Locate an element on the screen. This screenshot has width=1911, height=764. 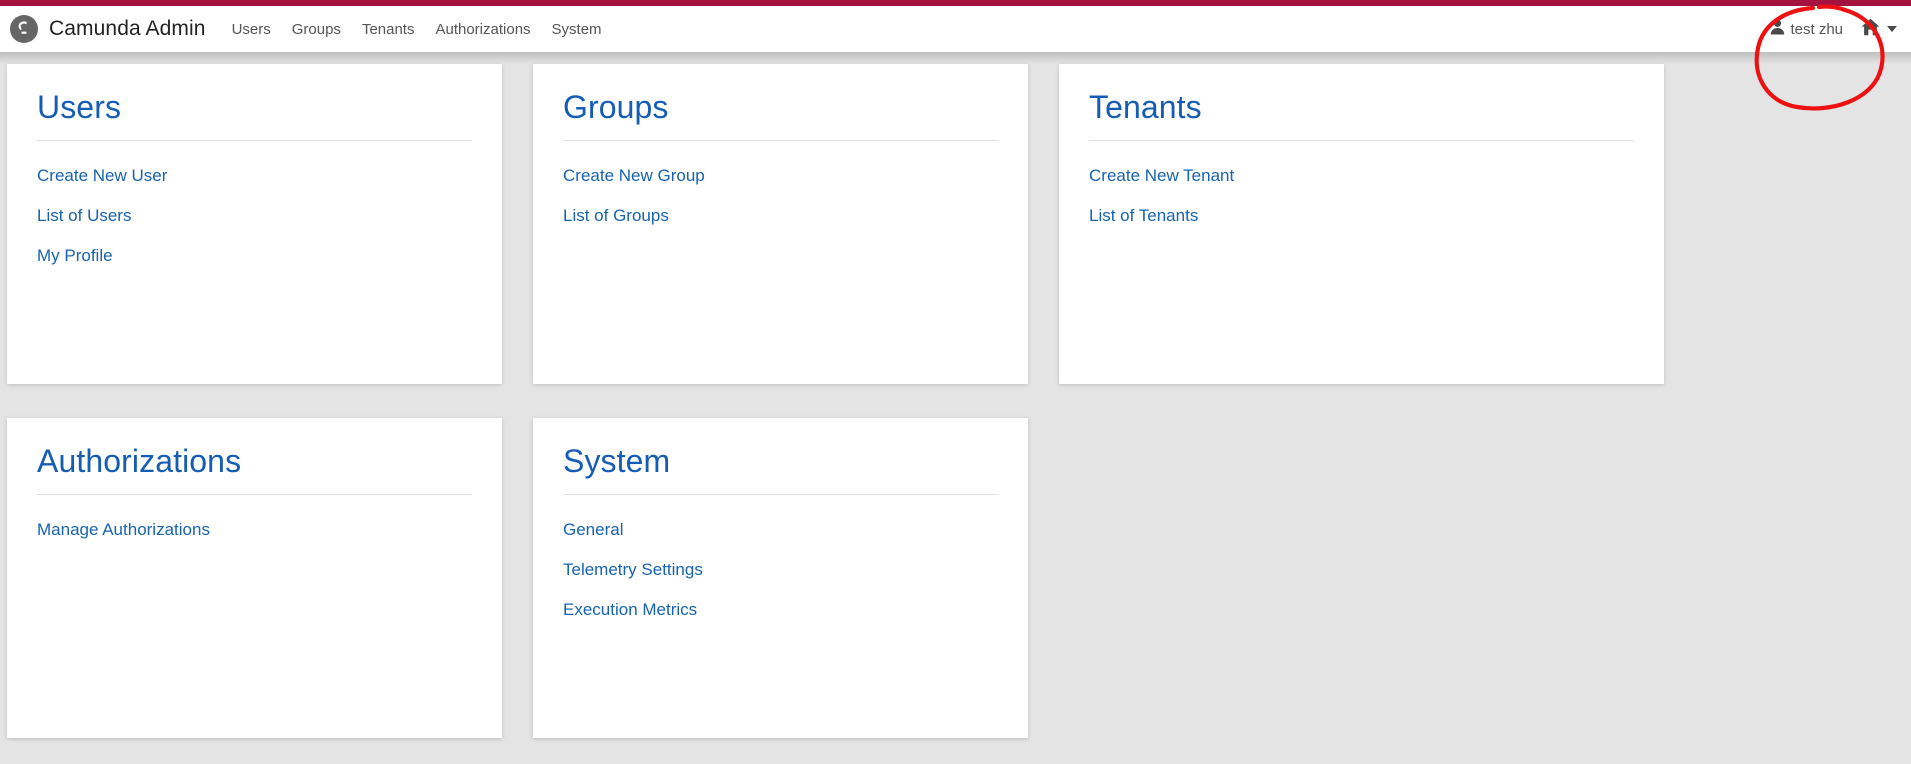
card-title: Groups is located at coordinates (616, 107).